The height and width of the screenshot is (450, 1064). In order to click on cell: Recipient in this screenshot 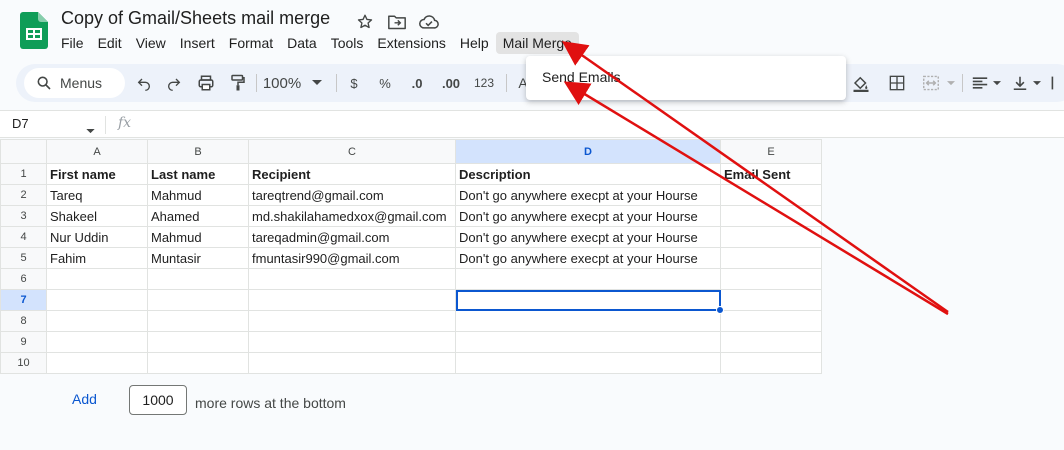, I will do `click(352, 174)`.